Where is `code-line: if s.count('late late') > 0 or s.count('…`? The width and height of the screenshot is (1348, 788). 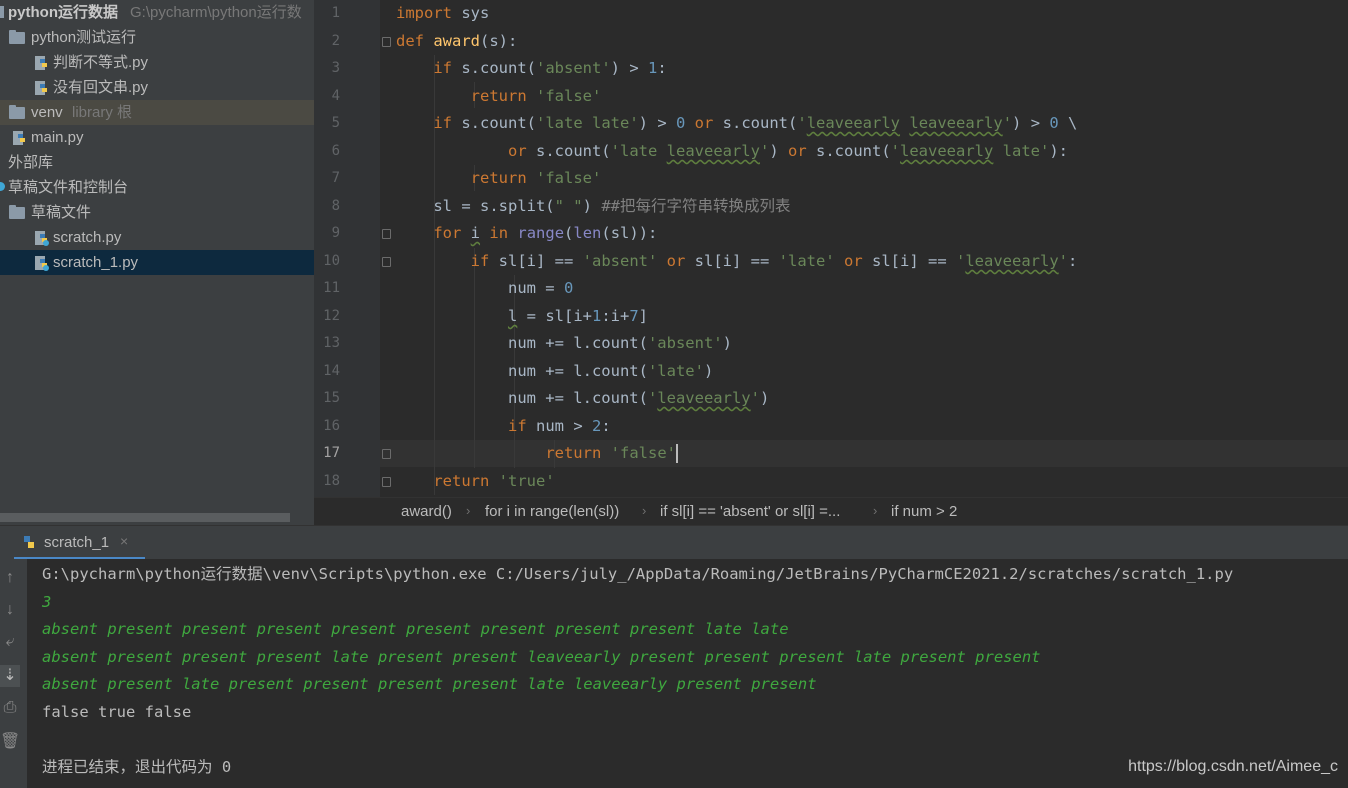
code-line: if s.count('late late') > 0 or s.count('… is located at coordinates (736, 123).